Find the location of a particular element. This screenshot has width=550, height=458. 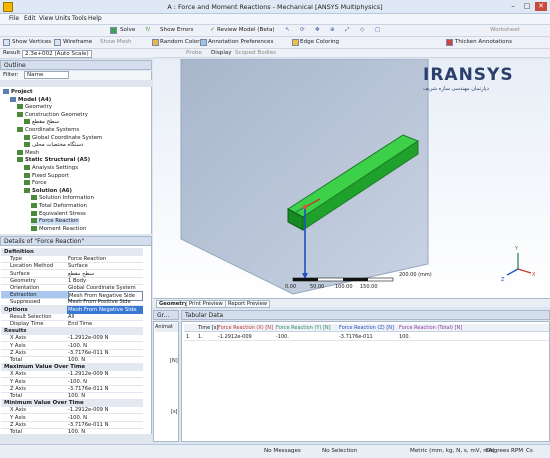

pan-icon: ✥ is located at coordinates (317, 30).